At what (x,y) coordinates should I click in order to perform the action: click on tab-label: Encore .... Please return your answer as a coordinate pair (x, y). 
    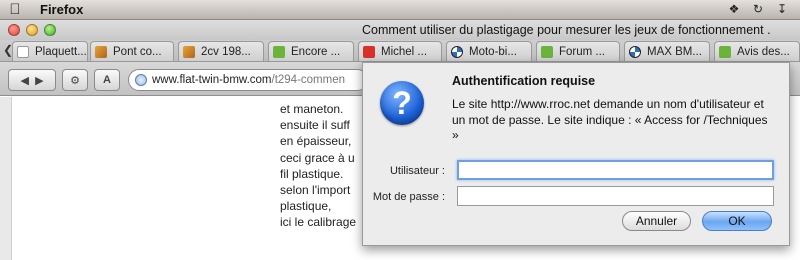
    Looking at the image, I should click on (316, 51).